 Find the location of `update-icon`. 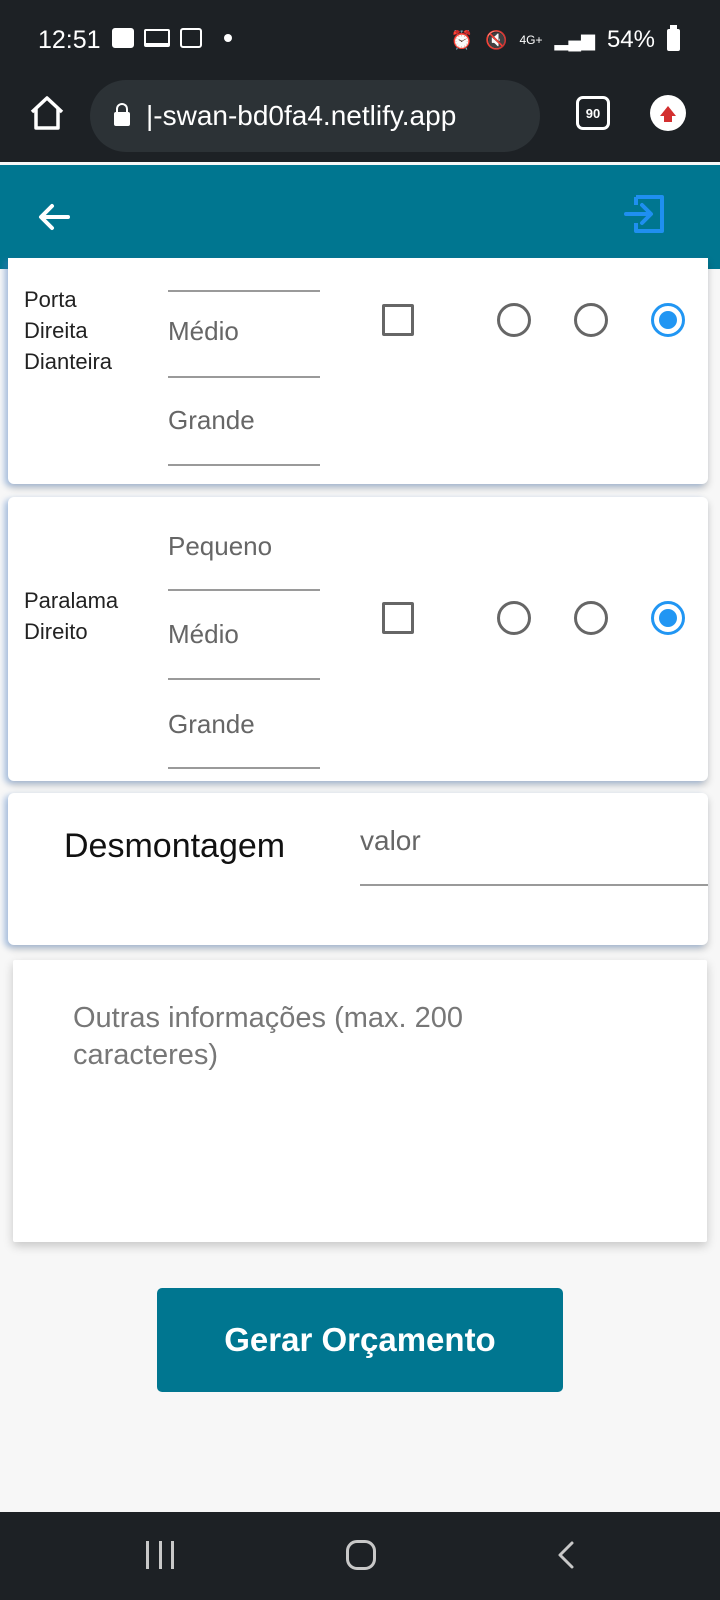

update-icon is located at coordinates (668, 113).